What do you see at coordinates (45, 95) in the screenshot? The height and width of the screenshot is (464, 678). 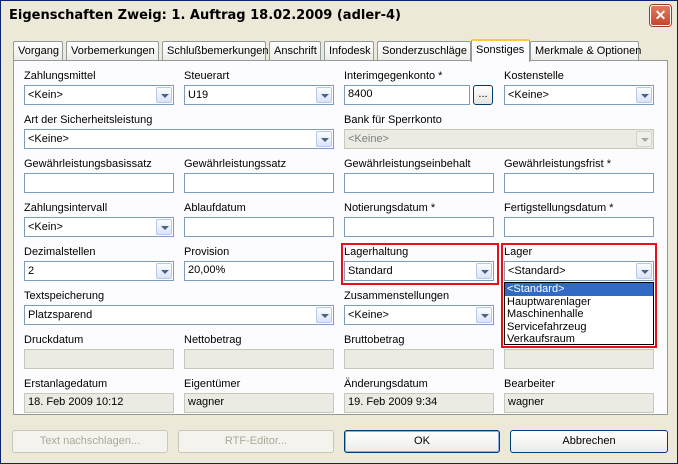 I see `zahlungsmittel-value: <Kein>` at bounding box center [45, 95].